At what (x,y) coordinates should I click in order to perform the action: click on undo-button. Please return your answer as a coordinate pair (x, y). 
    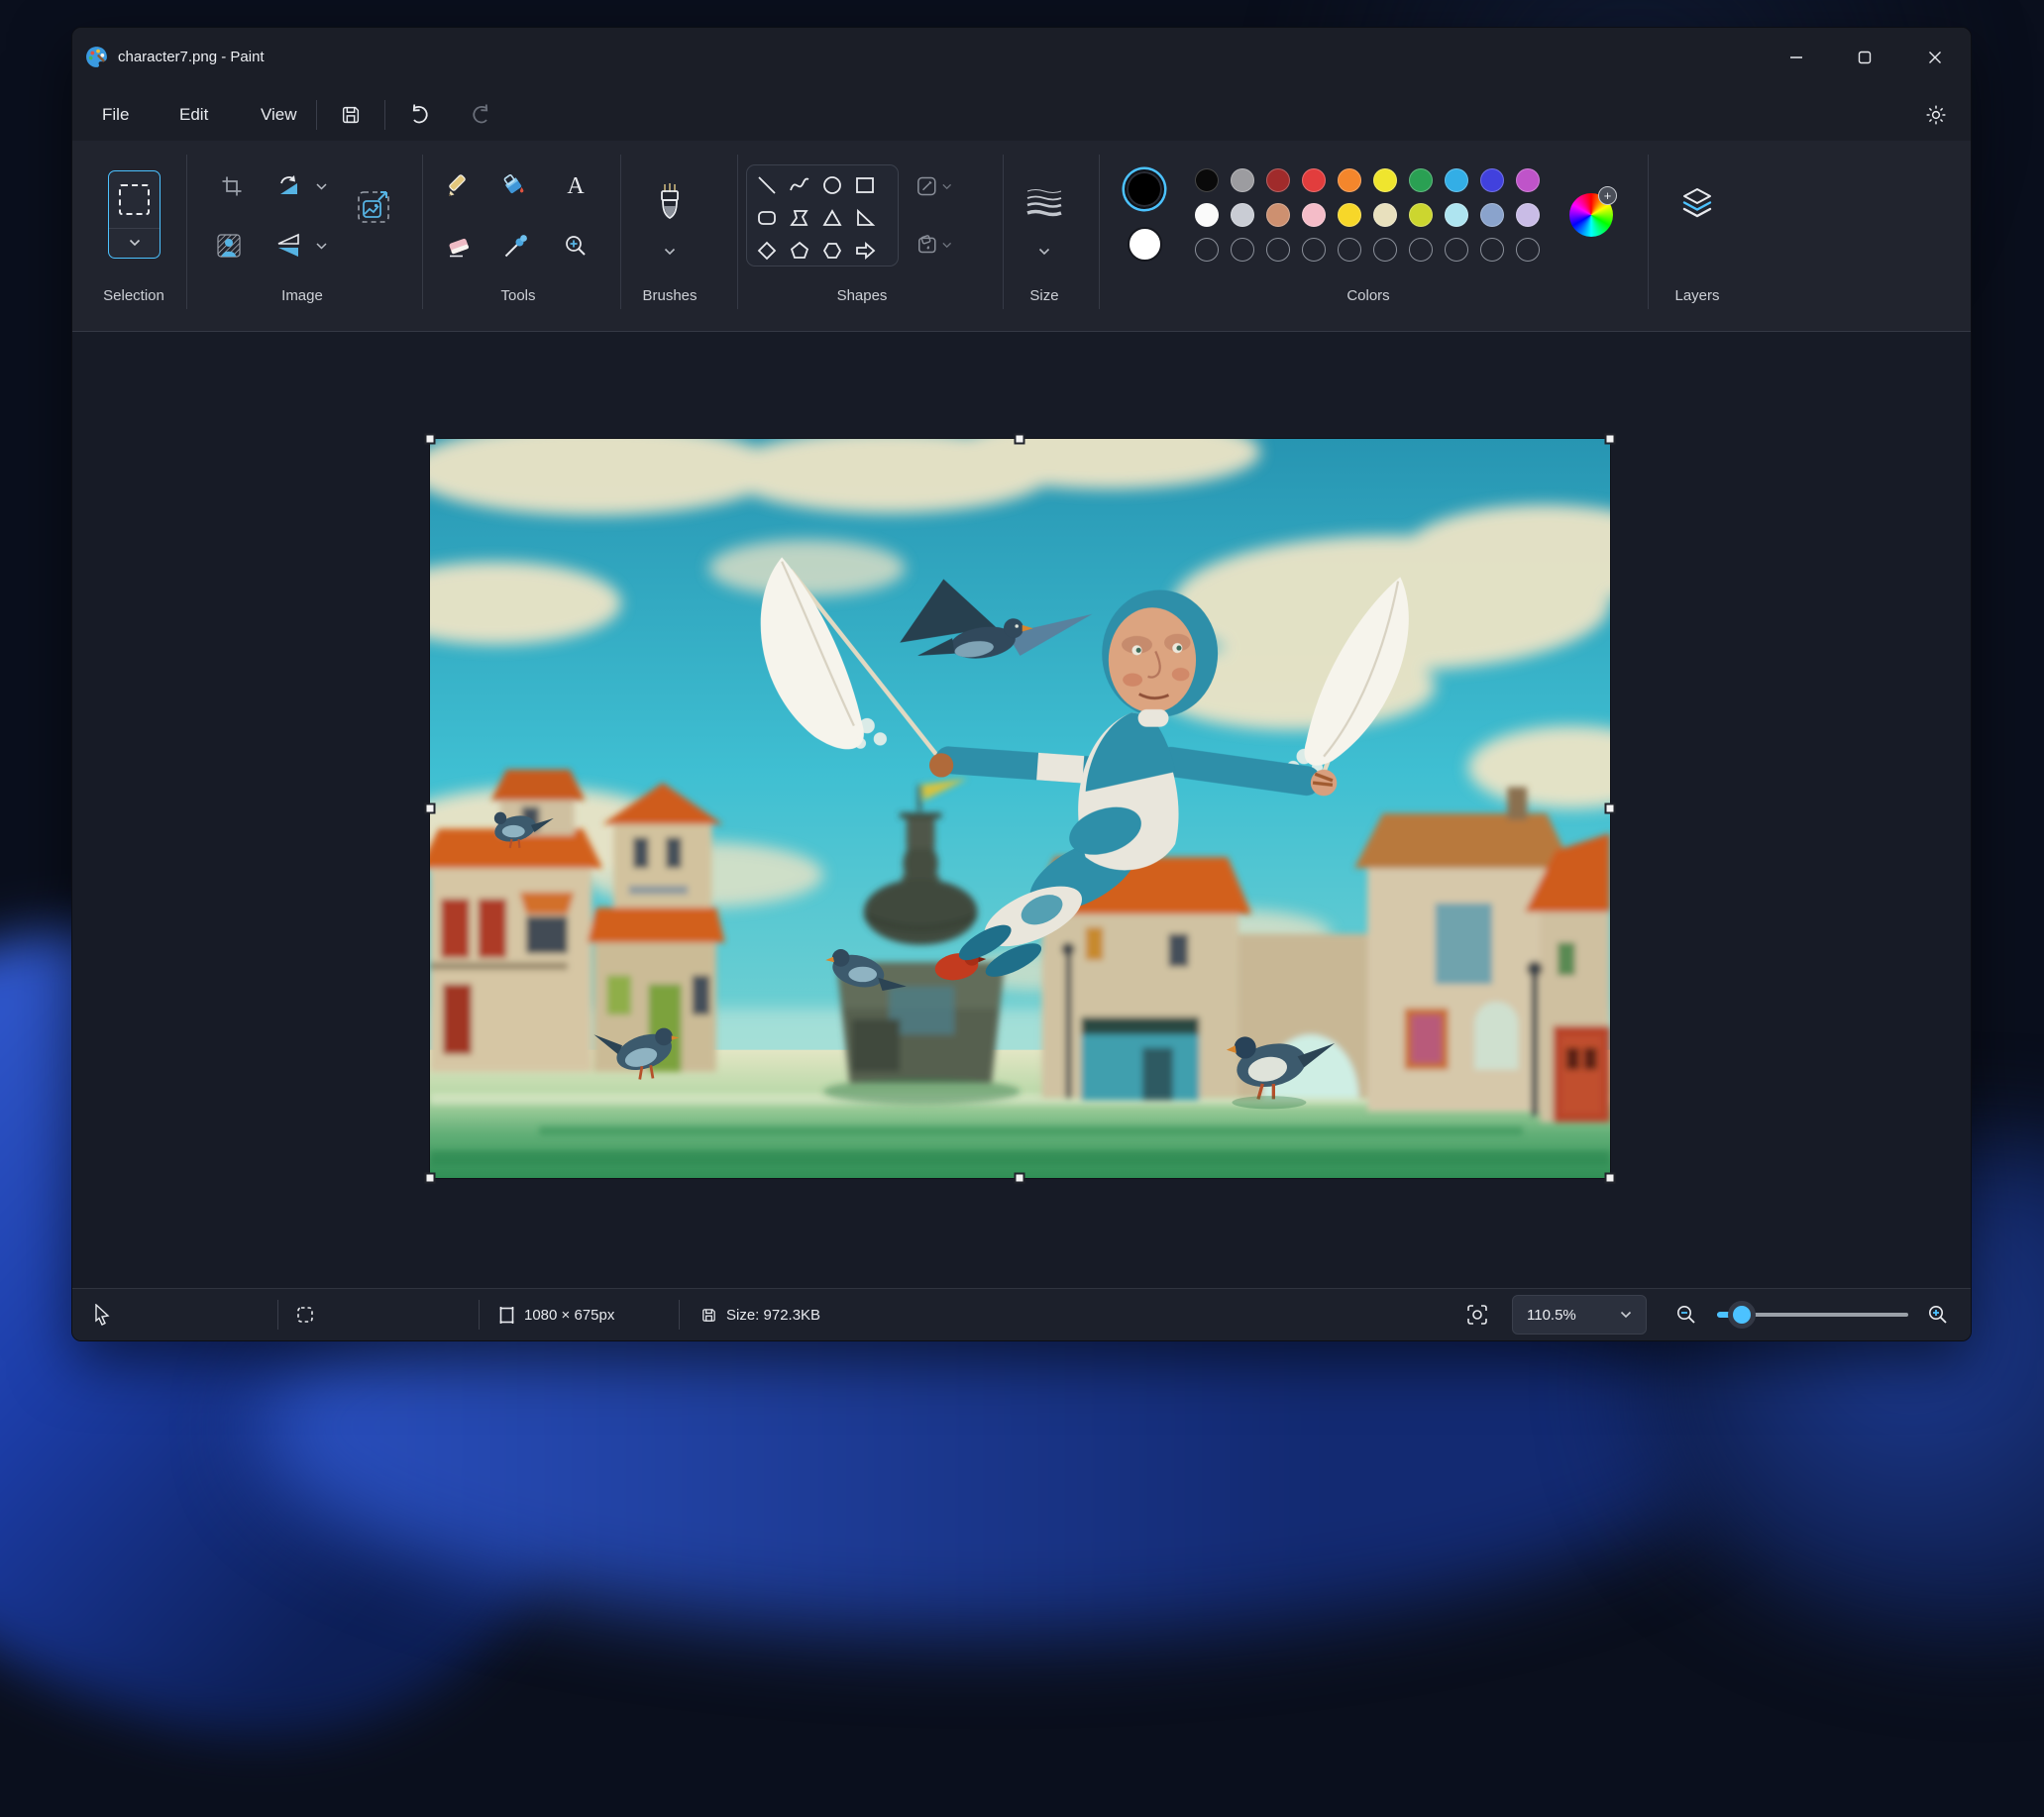
    Looking at the image, I should click on (419, 115).